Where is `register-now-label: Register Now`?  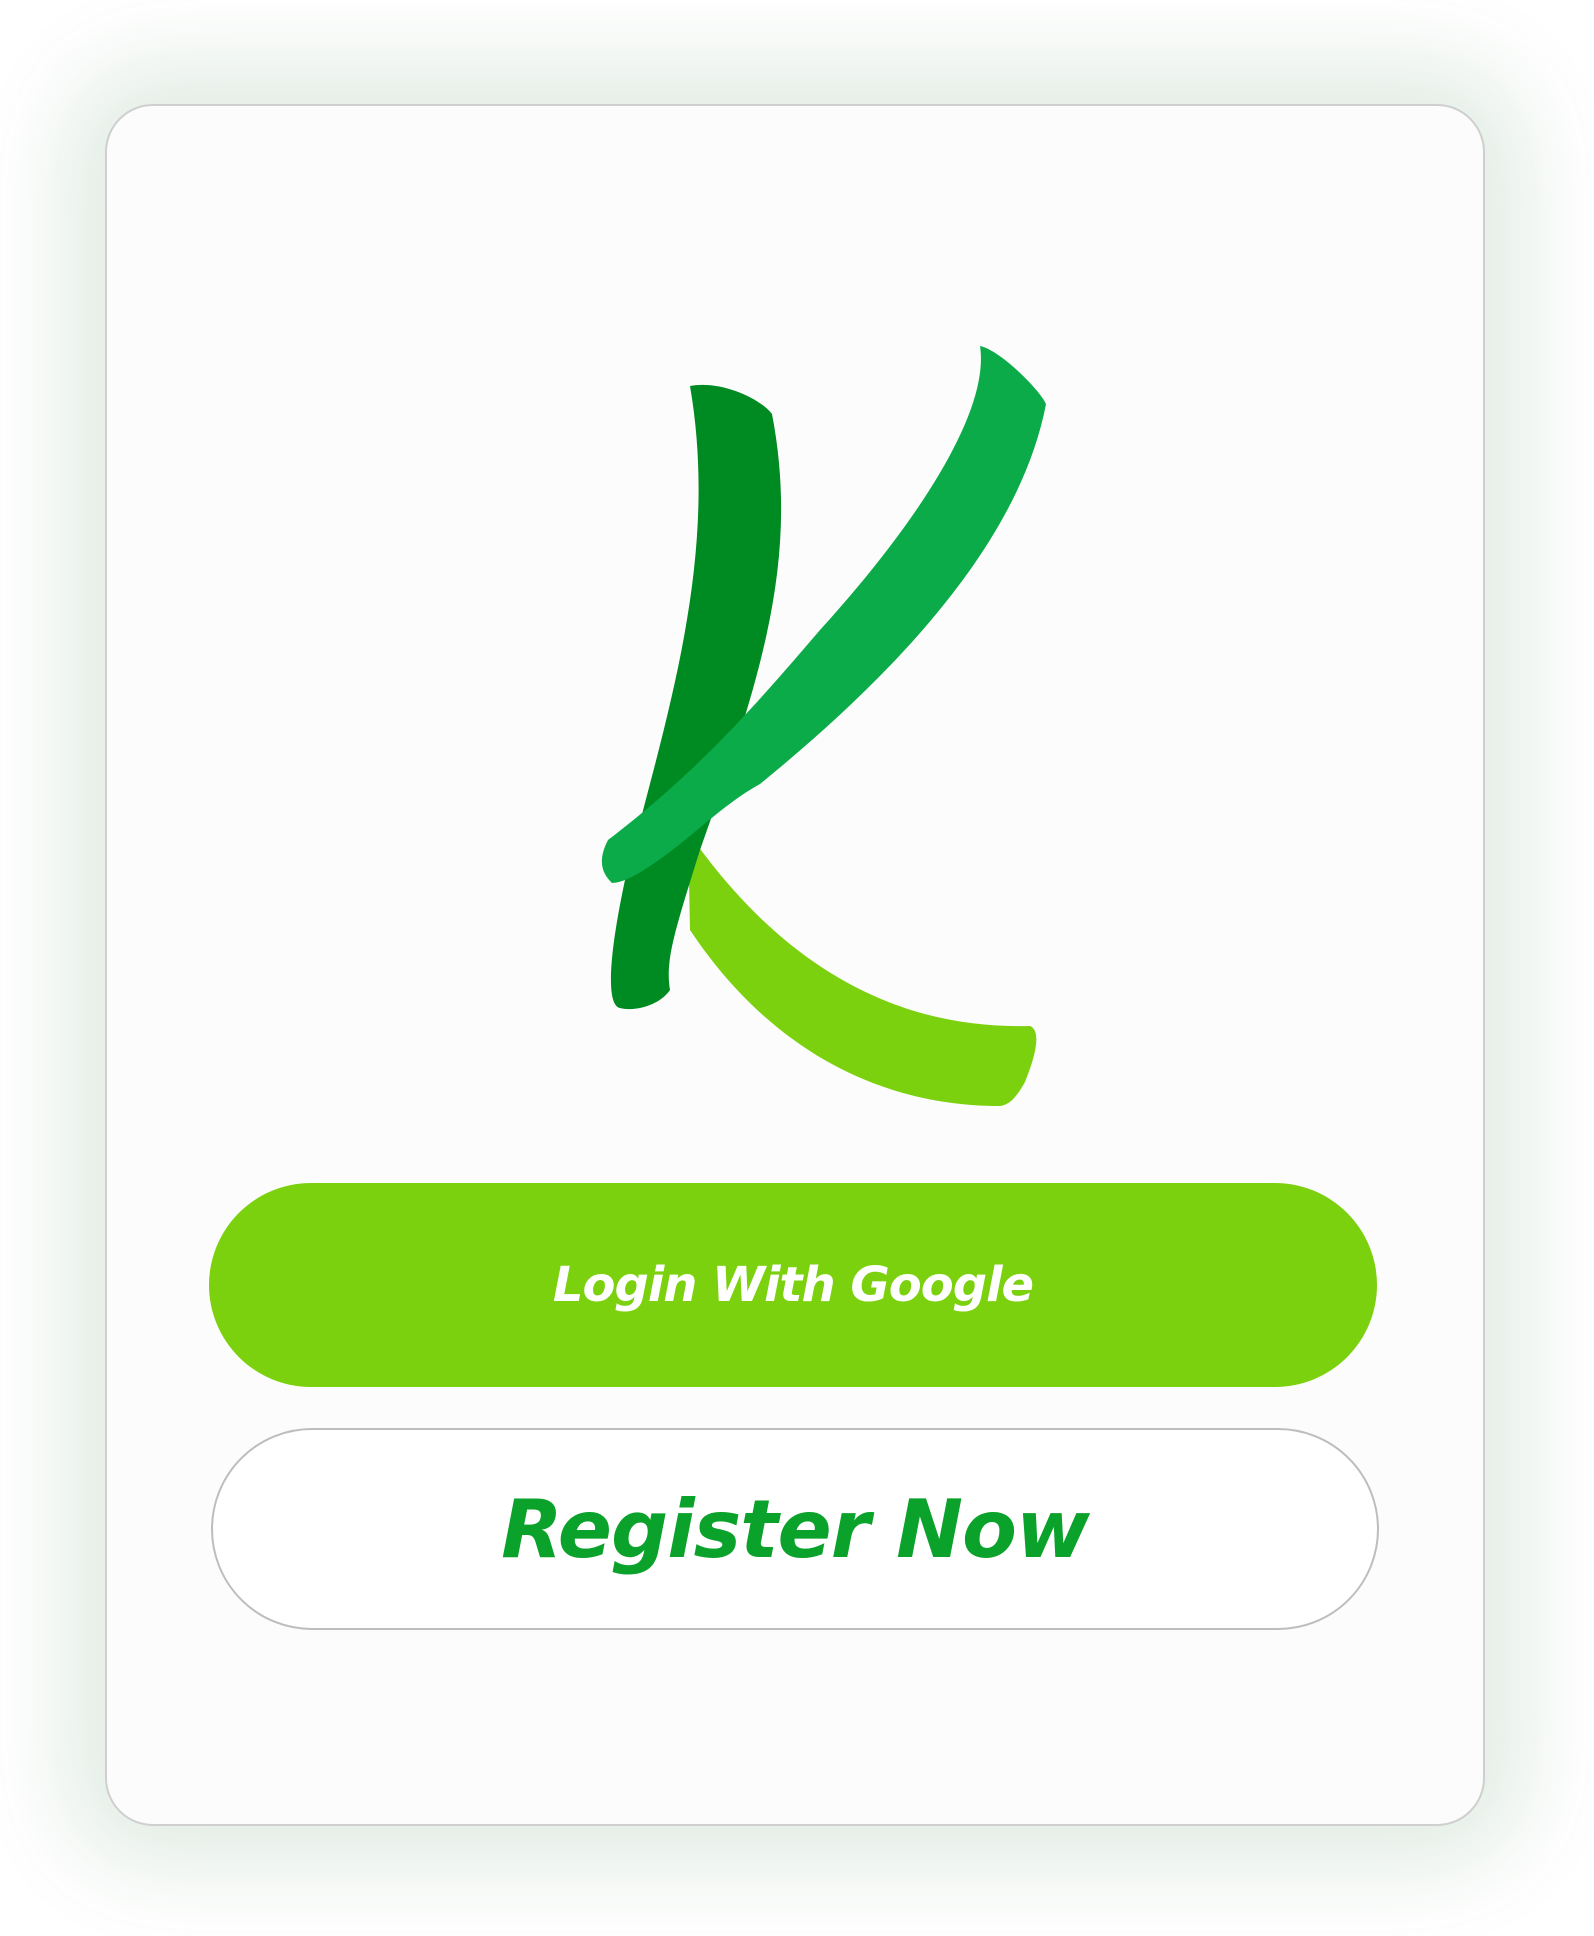 register-now-label: Register Now is located at coordinates (795, 1529).